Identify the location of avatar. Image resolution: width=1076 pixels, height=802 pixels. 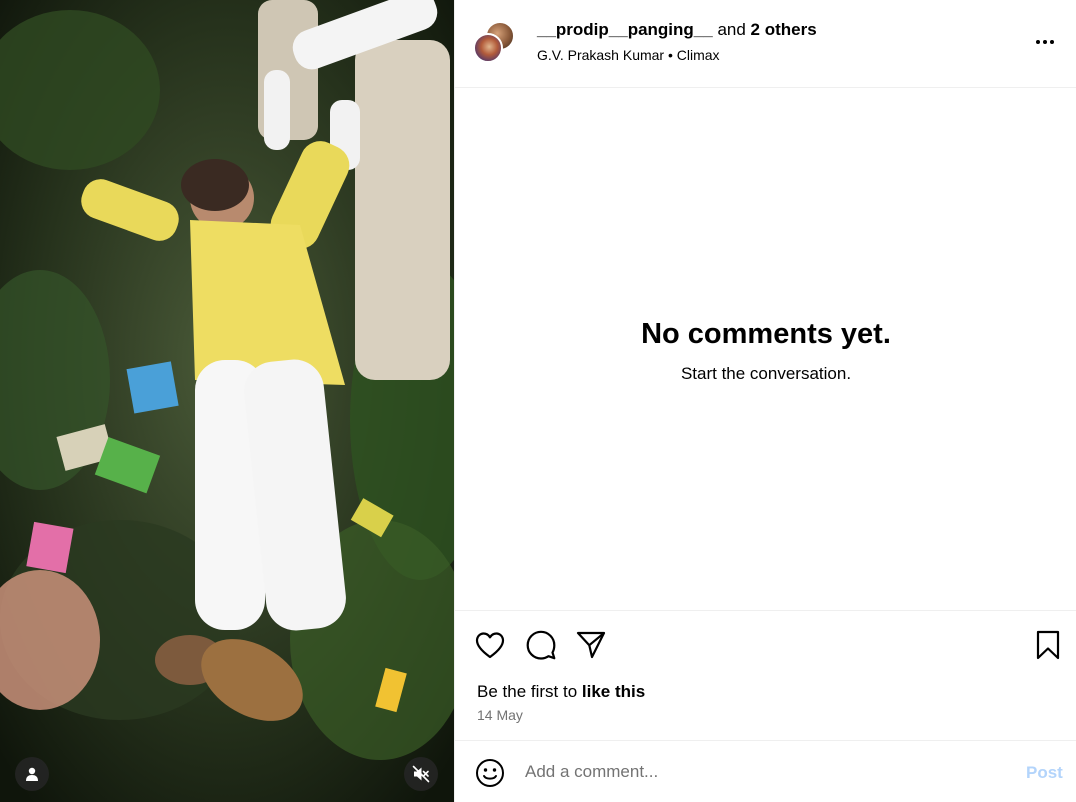
(488, 48).